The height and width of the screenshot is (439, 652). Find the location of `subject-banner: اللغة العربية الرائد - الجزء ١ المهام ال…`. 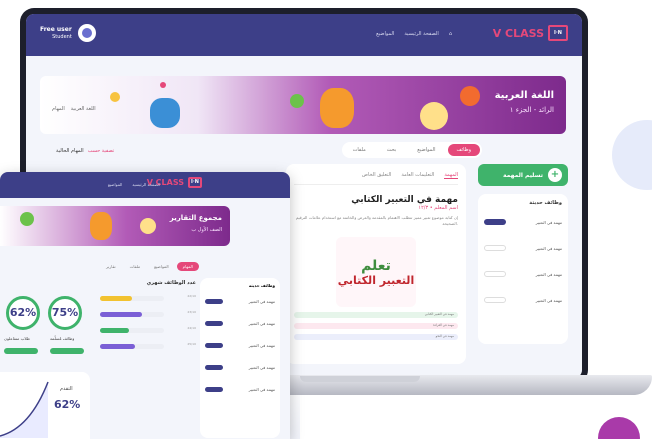

subject-banner: اللغة العربية الرائد - الجزء ١ المهام ال… is located at coordinates (303, 105).